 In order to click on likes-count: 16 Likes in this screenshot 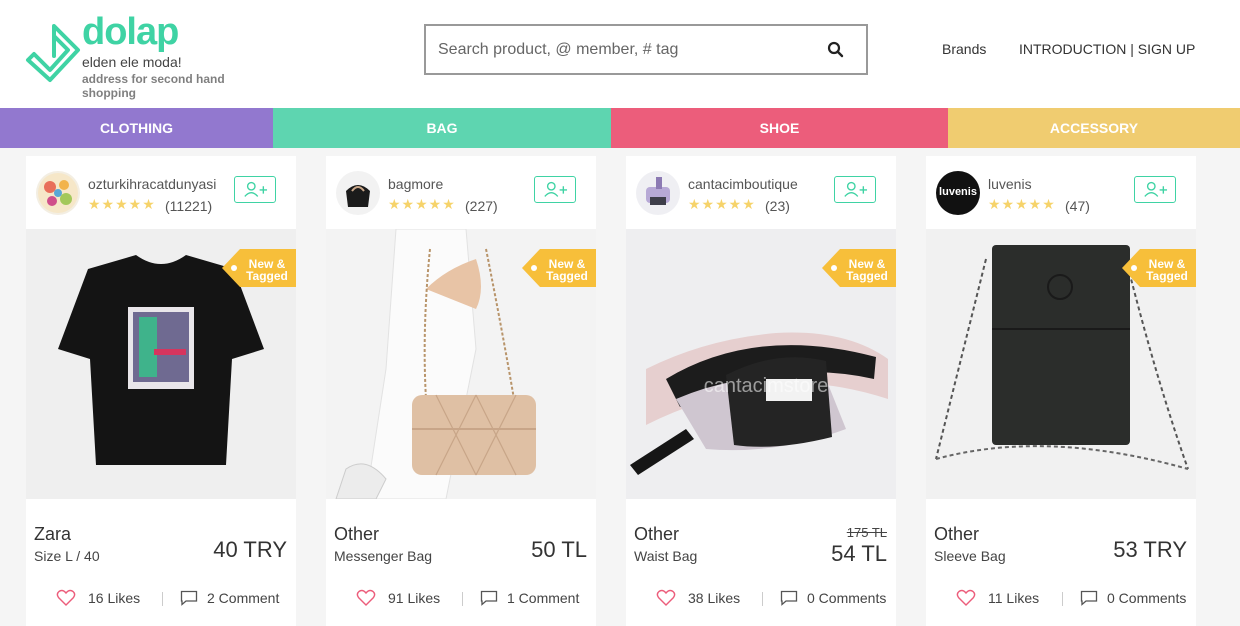, I will do `click(114, 598)`.